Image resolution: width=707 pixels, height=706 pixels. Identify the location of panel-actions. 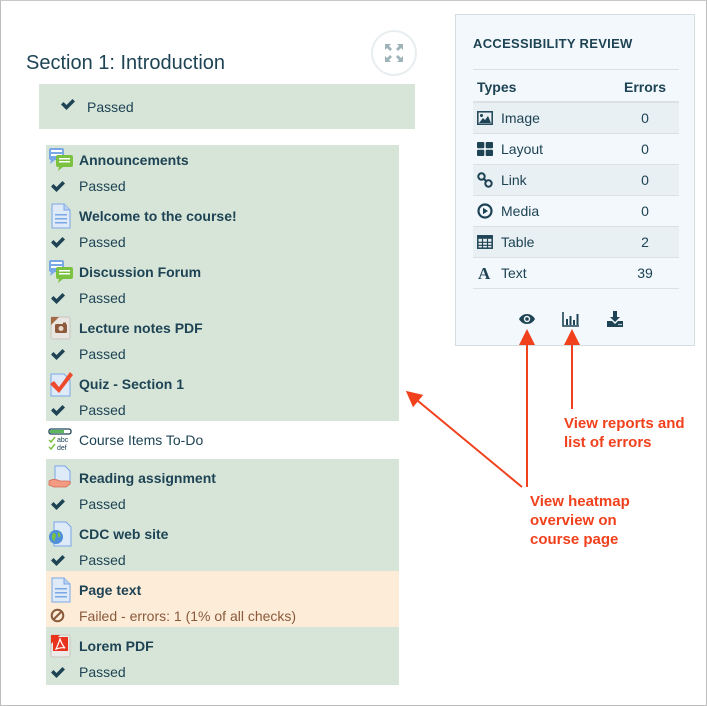
(575, 319).